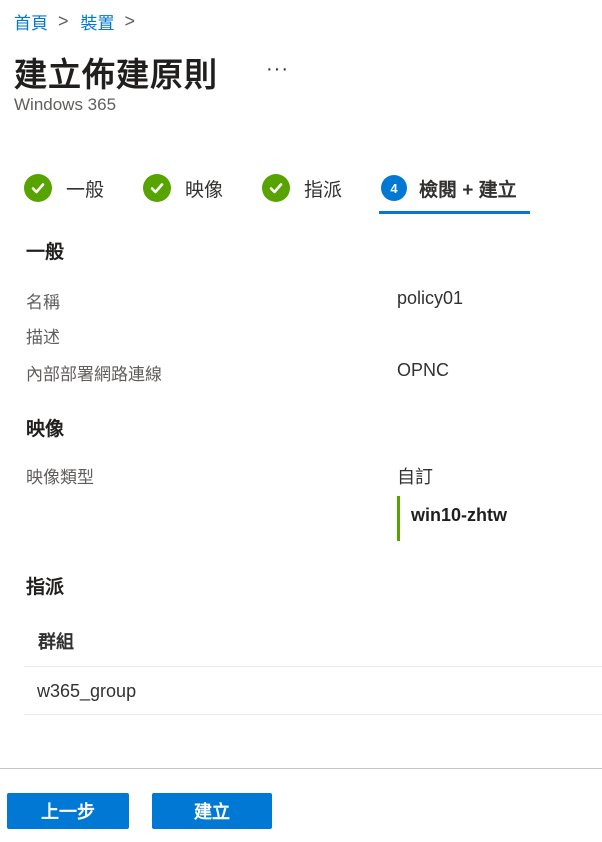 This screenshot has height=842, width=602. I want to click on page-title: 建立佈建原則, so click(116, 74).